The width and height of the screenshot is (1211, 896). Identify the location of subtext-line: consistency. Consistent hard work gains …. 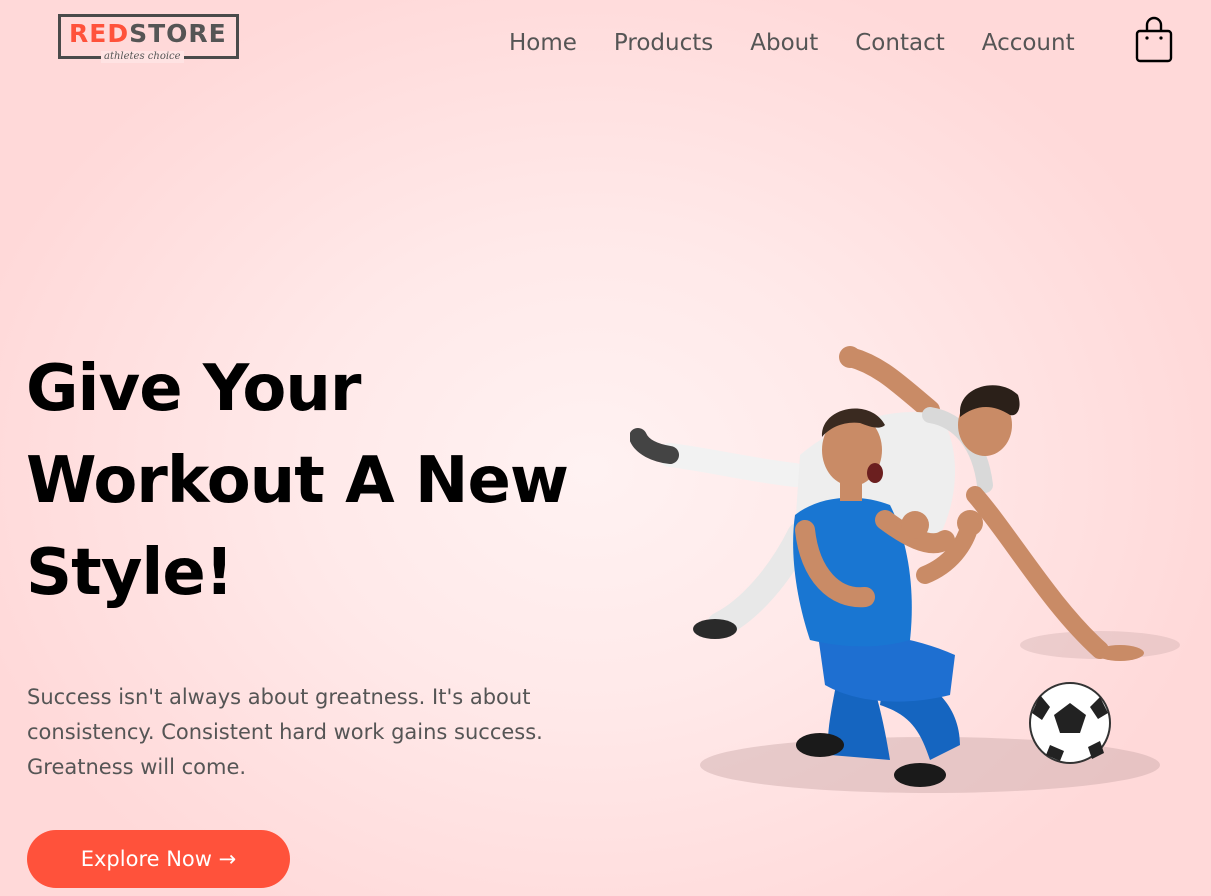
(285, 732).